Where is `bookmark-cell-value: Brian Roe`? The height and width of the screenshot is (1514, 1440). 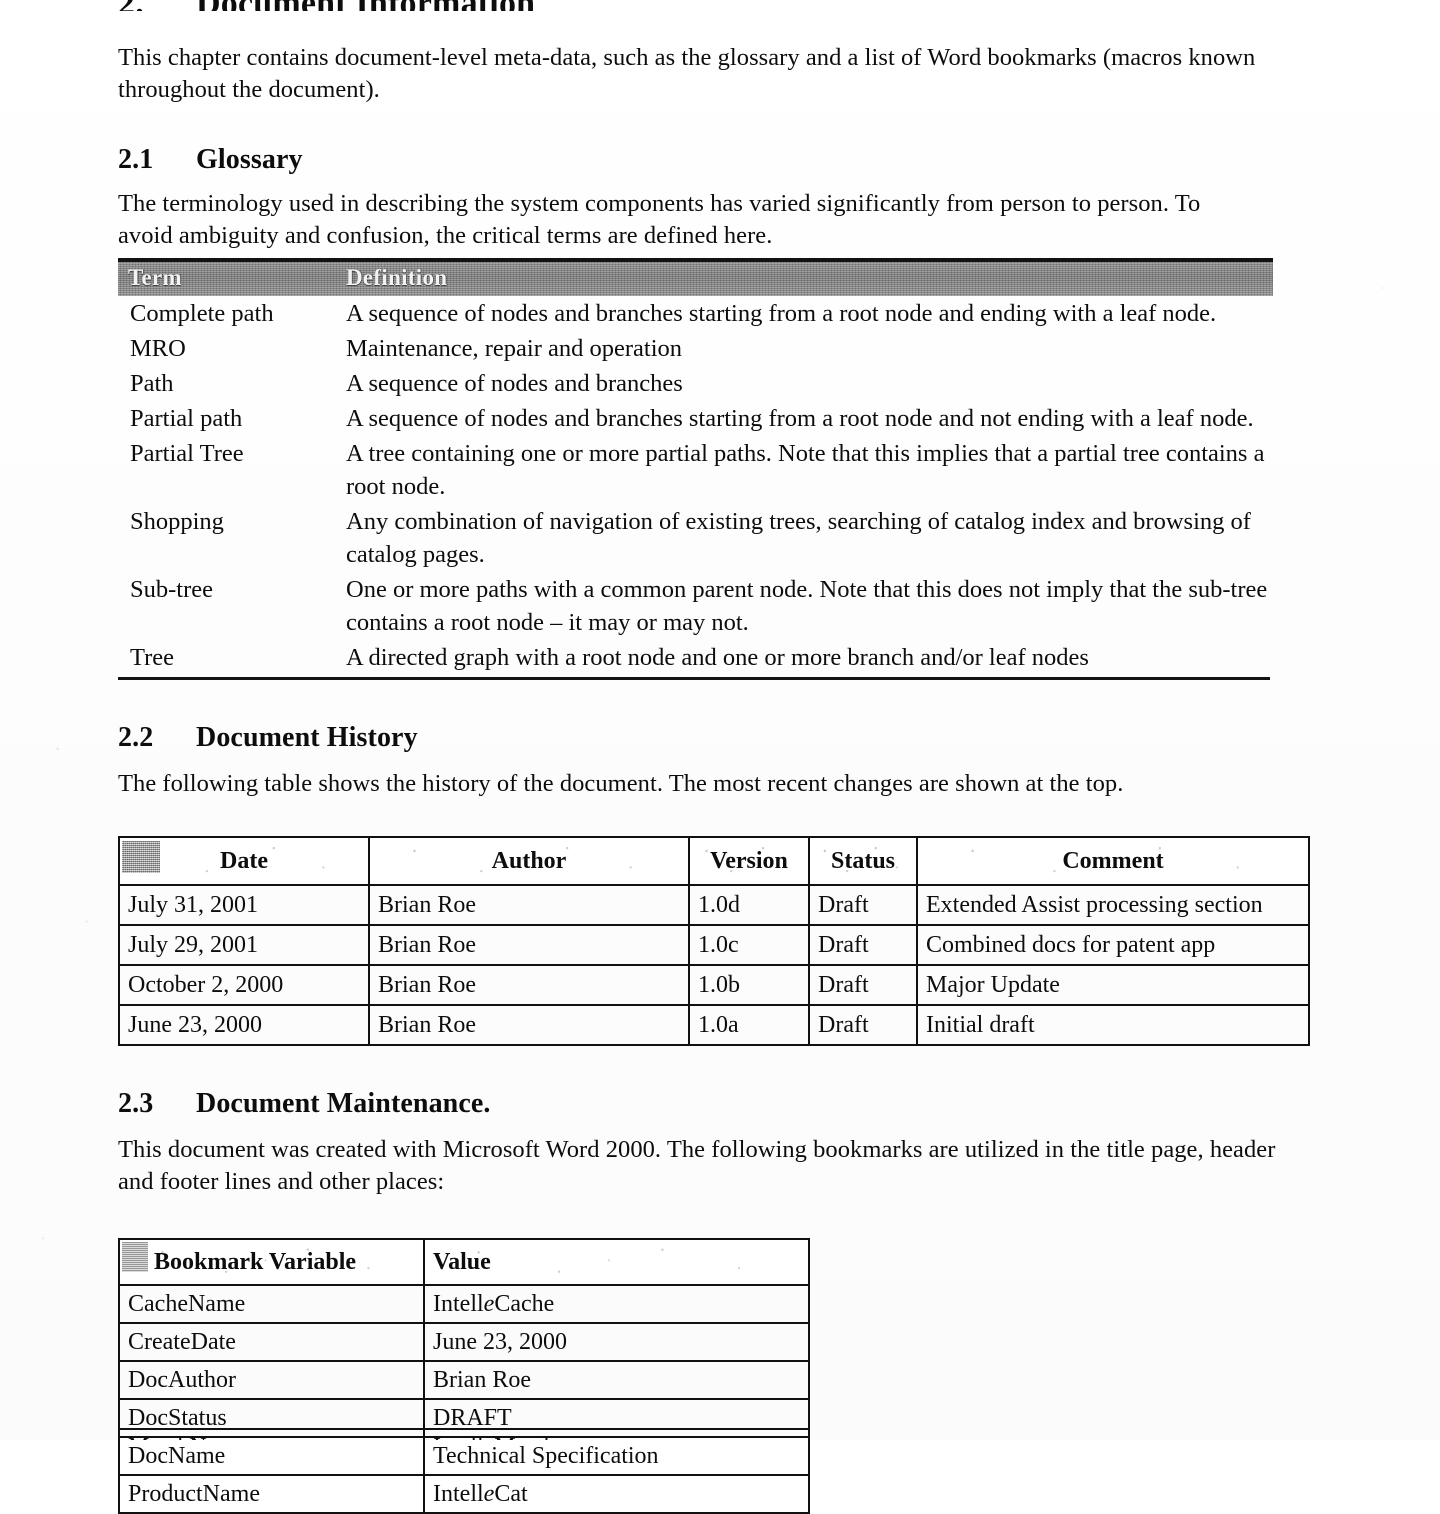
bookmark-cell-value: Brian Roe is located at coordinates (616, 1380).